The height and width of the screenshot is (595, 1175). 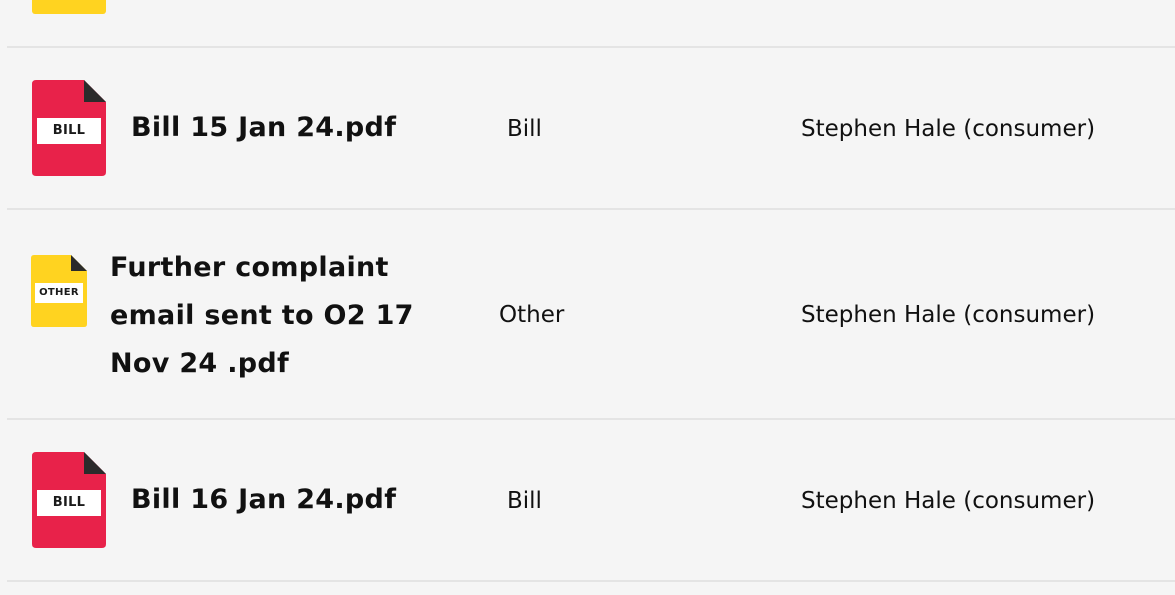 I want to click on other-document-icon: OTHER, so click(x=59, y=291).